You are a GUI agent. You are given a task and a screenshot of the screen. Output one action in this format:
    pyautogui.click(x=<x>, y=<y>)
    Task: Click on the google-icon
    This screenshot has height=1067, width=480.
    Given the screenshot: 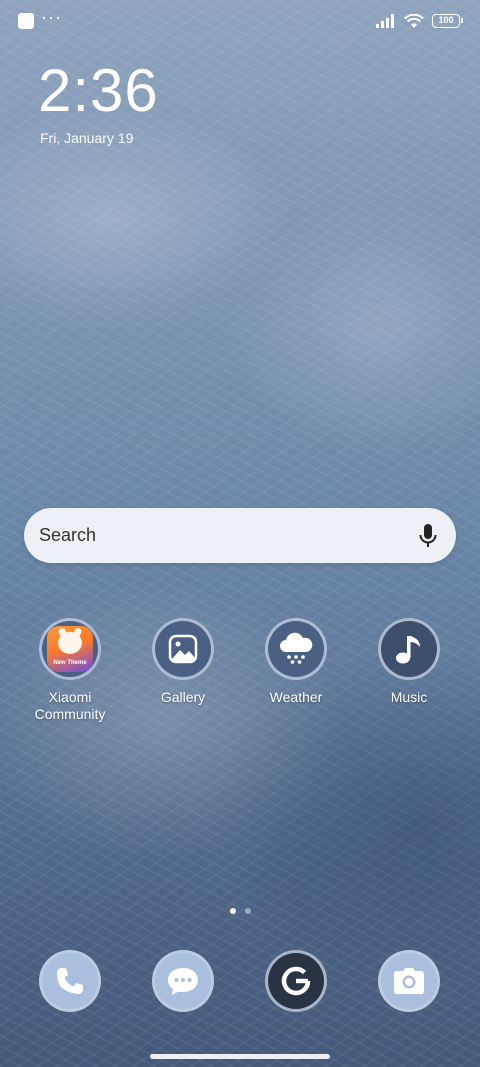 What is the action you would take?
    pyautogui.click(x=296, y=981)
    